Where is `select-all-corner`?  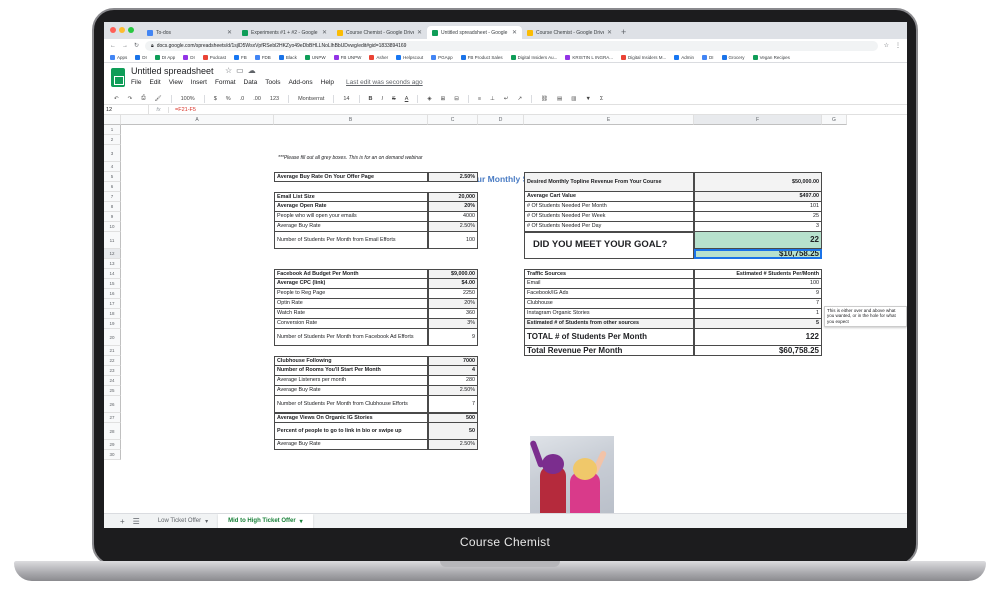
select-all-corner is located at coordinates (112, 120).